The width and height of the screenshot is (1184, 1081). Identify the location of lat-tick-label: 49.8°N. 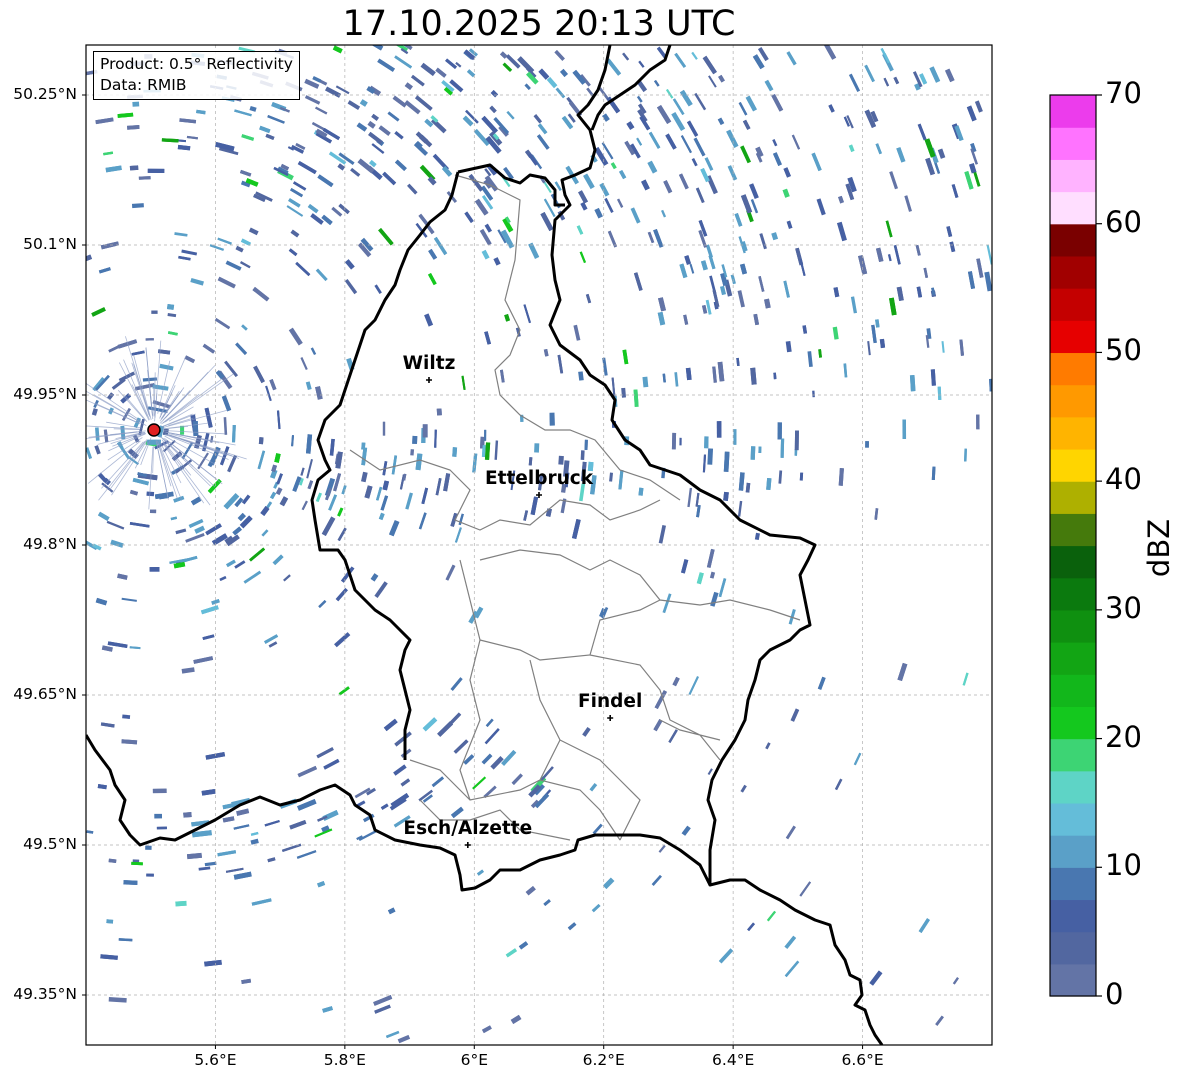
(50, 544).